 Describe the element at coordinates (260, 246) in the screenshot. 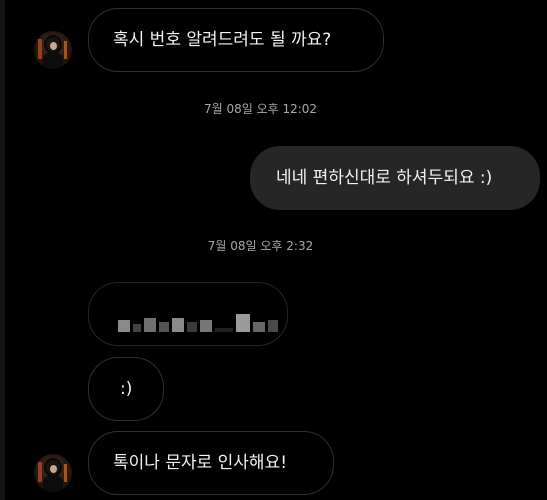

I see `timestamp: 7월 08일 오후 2:32` at that location.